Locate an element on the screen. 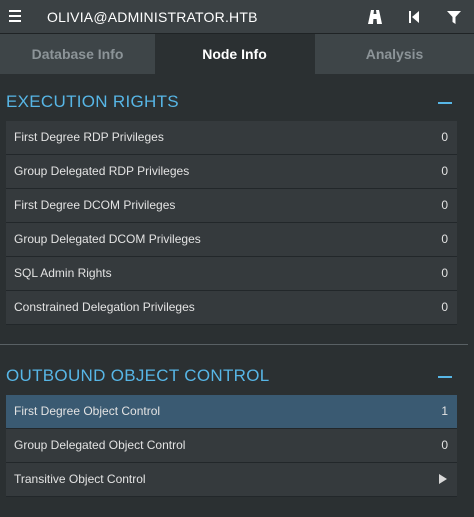 Image resolution: width=474 pixels, height=517 pixels. execution-rights-header: EXECUTION RIGHTS is located at coordinates (237, 107).